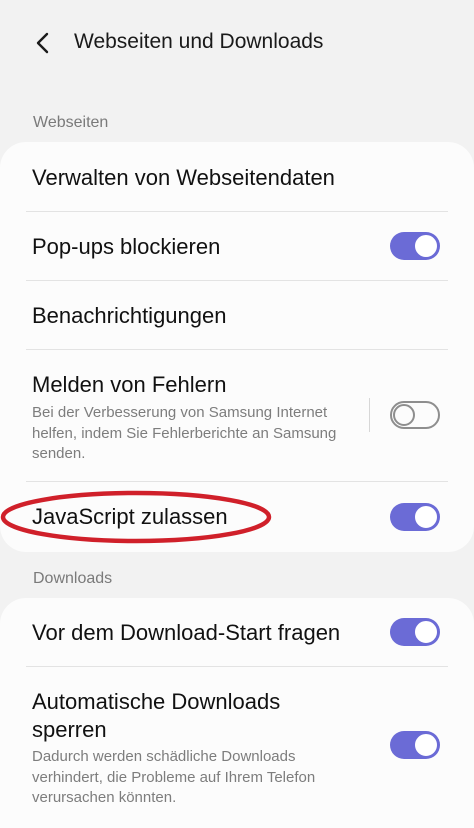 Image resolution: width=474 pixels, height=828 pixels. I want to click on back-button, so click(43, 43).